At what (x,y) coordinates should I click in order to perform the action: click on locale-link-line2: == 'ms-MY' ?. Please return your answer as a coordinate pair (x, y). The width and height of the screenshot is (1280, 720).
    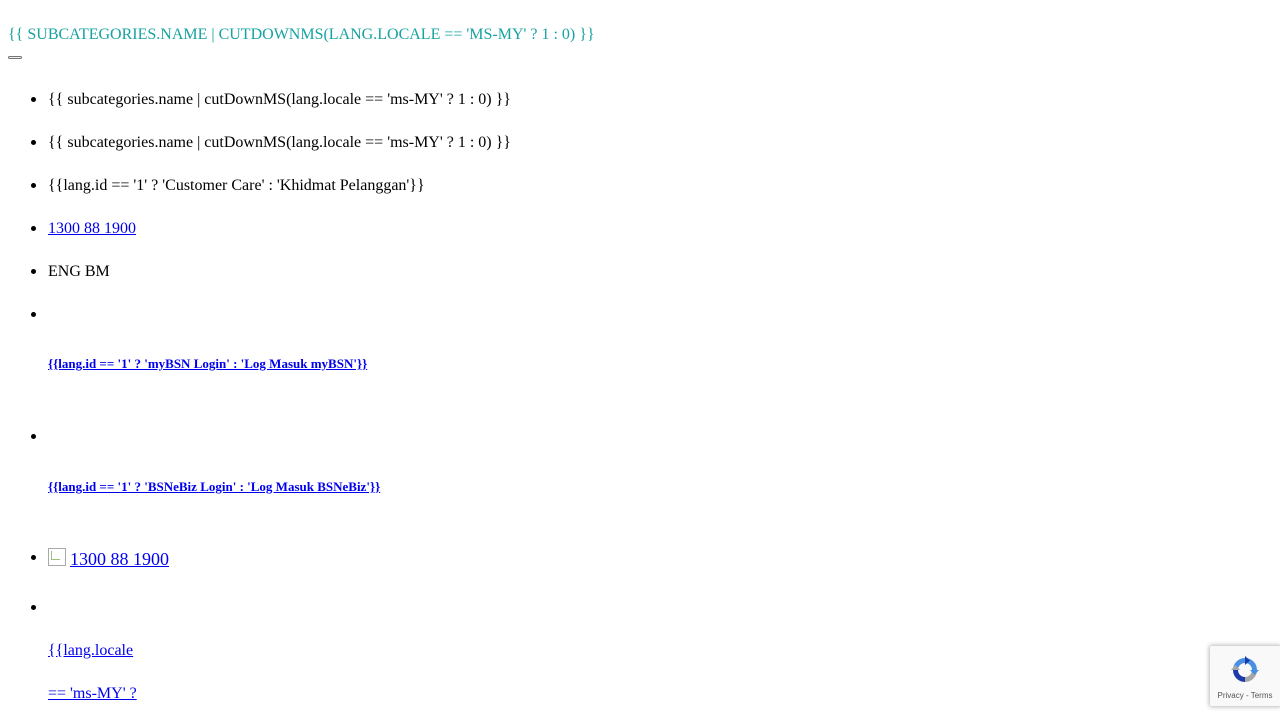
    Looking at the image, I should click on (92, 693).